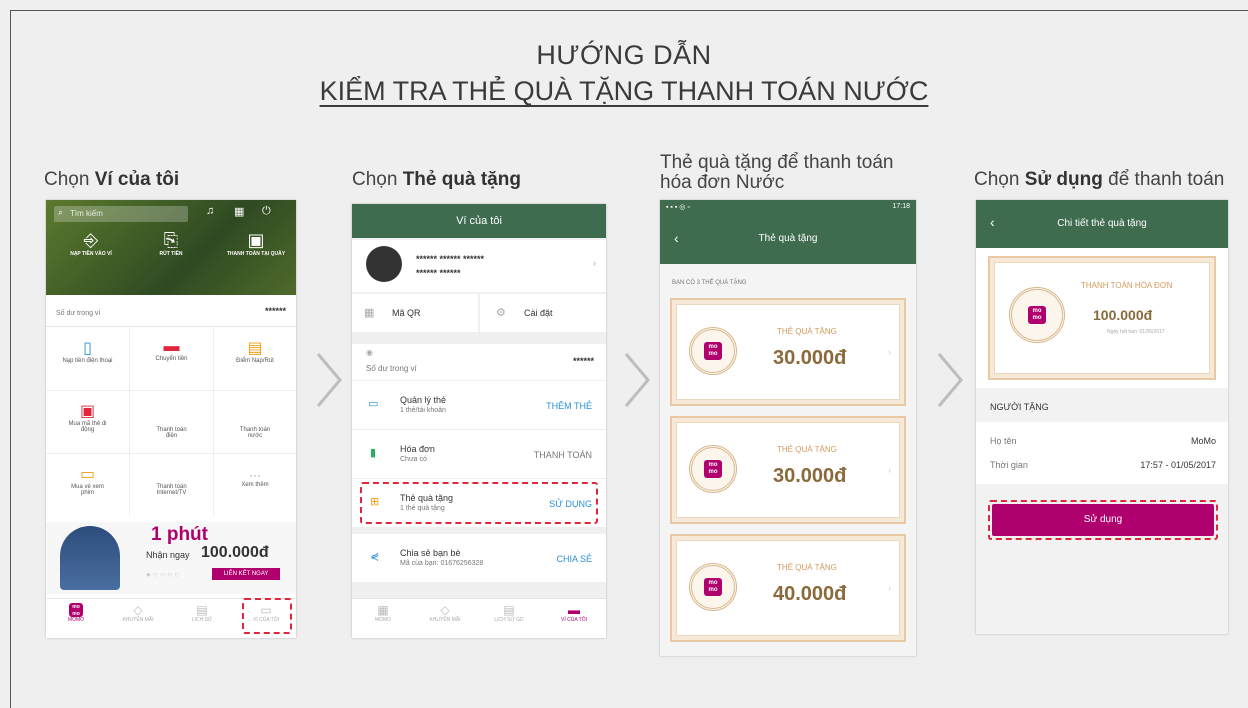 The image size is (1248, 708). I want to click on withdraw-icon: ⎘, so click(171, 240).